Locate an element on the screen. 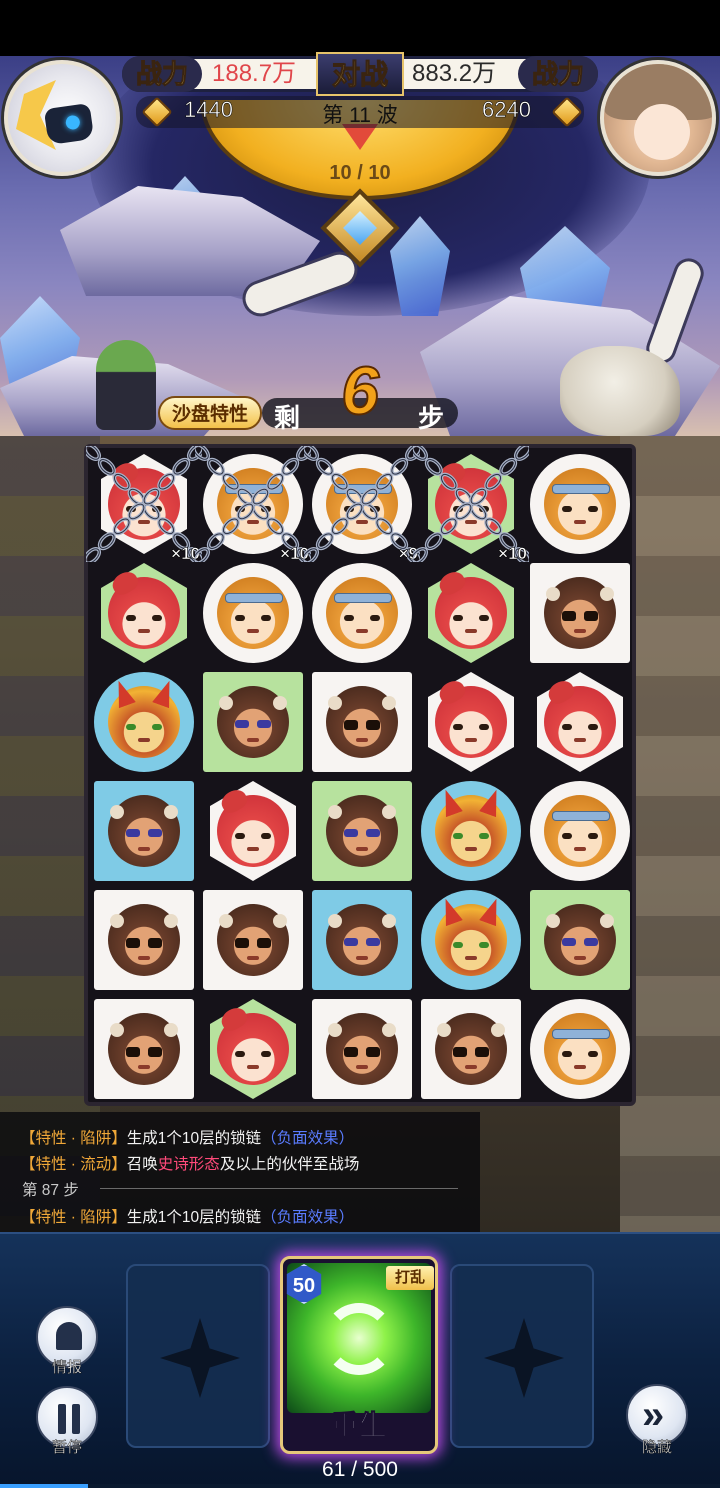 This screenshot has width=720, height=1488. player-avatar is located at coordinates (62, 118).